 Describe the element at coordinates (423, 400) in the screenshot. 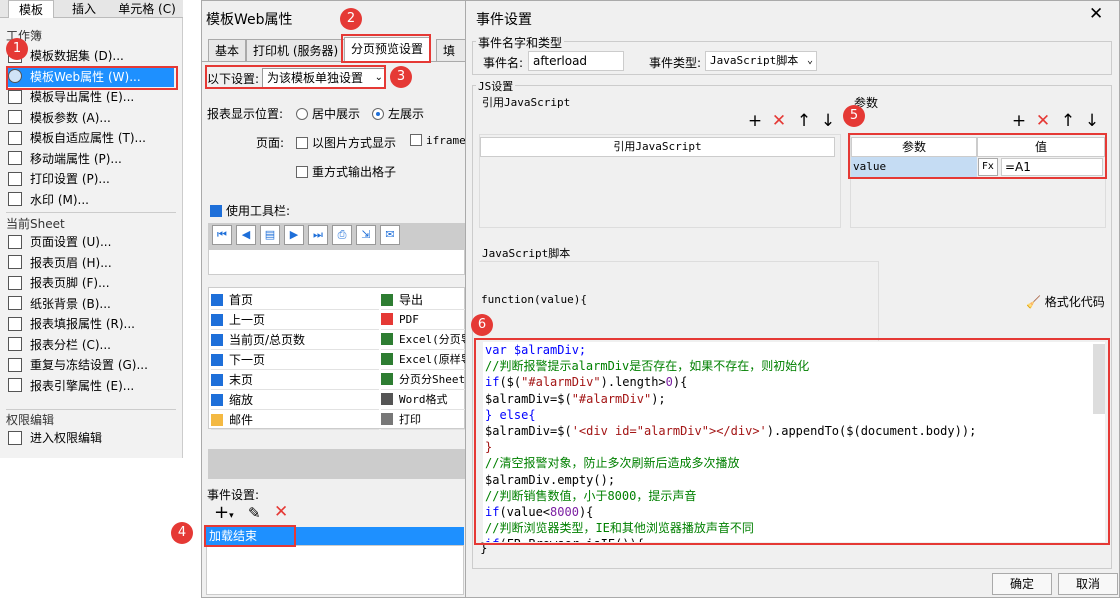

I see `export-button-item: Word格式` at that location.